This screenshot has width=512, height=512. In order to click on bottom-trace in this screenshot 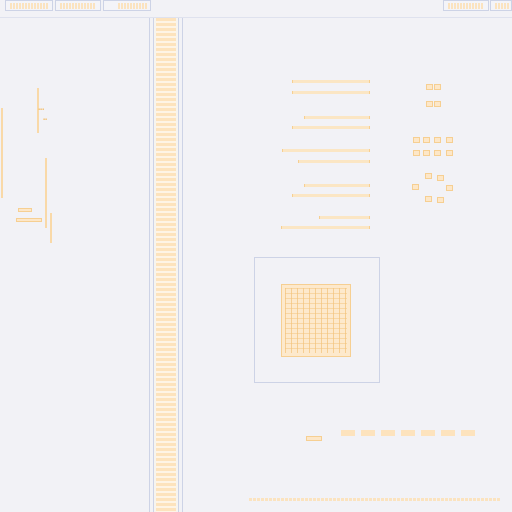, I will do `click(374, 499)`.